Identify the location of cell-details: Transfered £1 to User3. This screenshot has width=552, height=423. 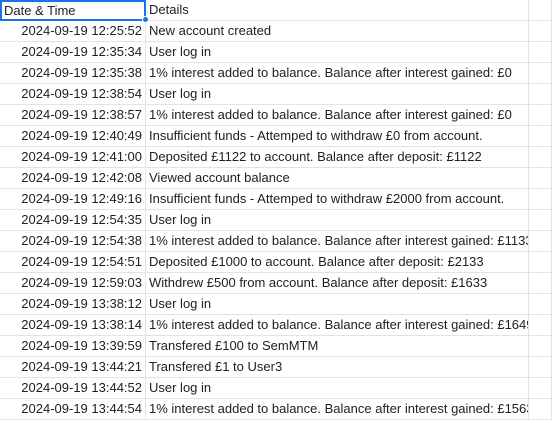
(337, 367).